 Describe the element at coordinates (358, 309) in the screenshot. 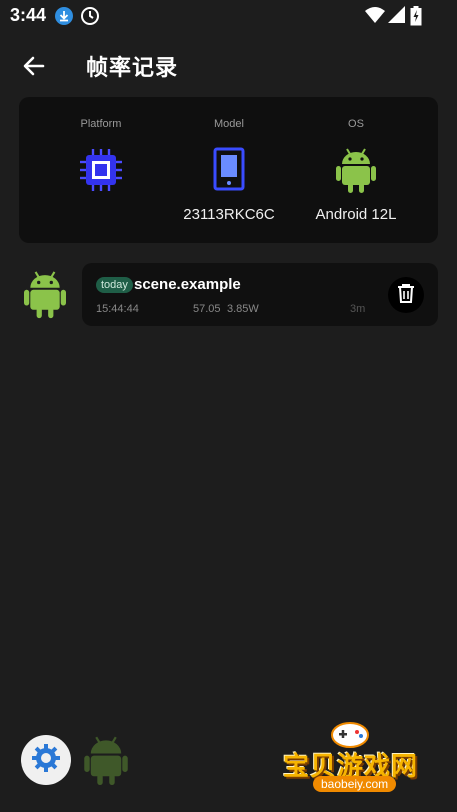

I see `record-duration: 3m` at that location.